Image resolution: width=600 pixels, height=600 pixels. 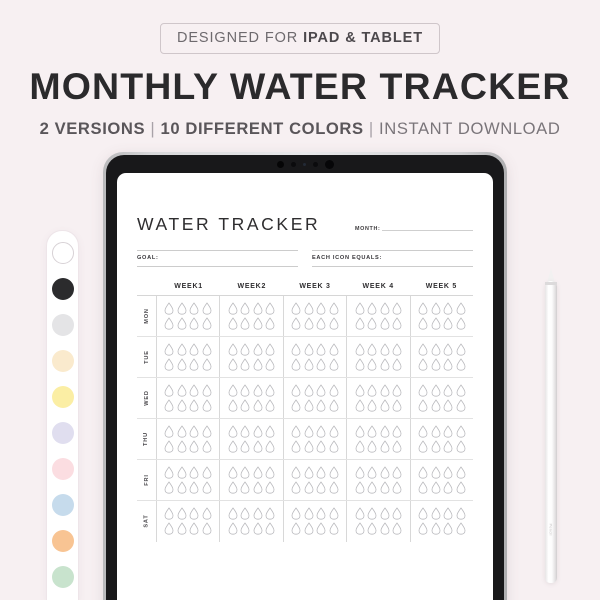 What do you see at coordinates (392, 258) in the screenshot?
I see `each-icon-equals-field: EACH ICON EQUALS:` at bounding box center [392, 258].